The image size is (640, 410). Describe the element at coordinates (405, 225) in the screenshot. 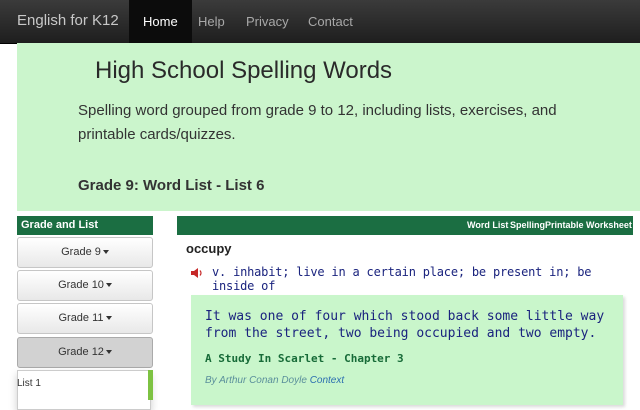

I see `content-header: Word List Spelling Printable Worksheet` at that location.